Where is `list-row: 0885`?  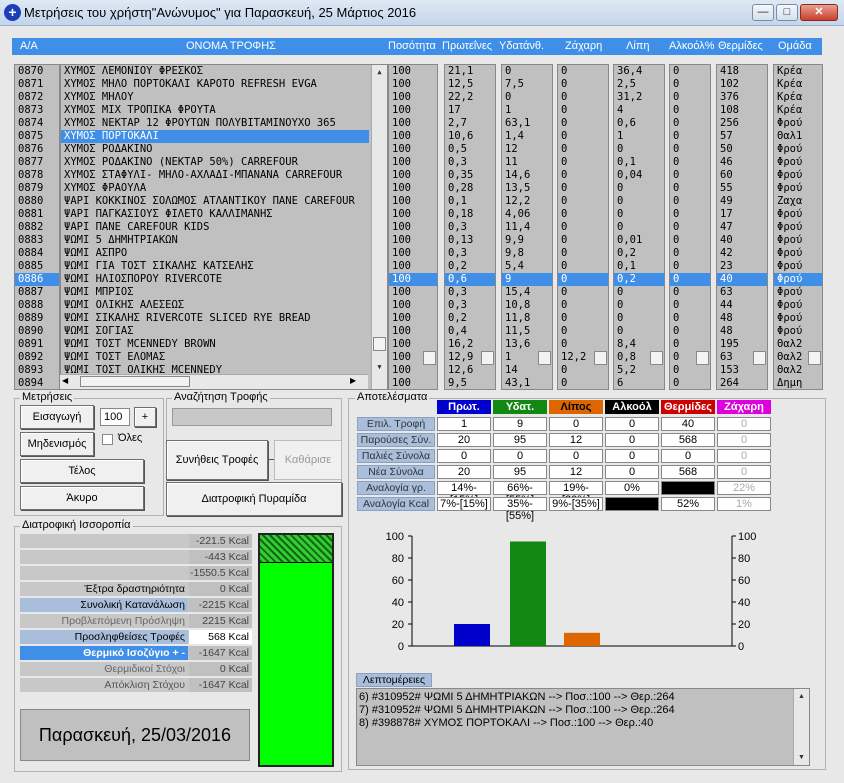
list-row: 0885 is located at coordinates (37, 266).